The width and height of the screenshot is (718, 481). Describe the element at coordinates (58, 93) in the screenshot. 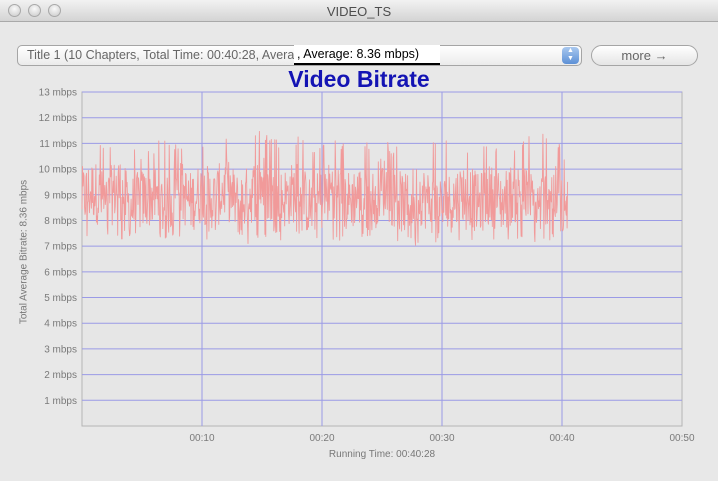

I see `y-tick-label: 13 mbps` at that location.